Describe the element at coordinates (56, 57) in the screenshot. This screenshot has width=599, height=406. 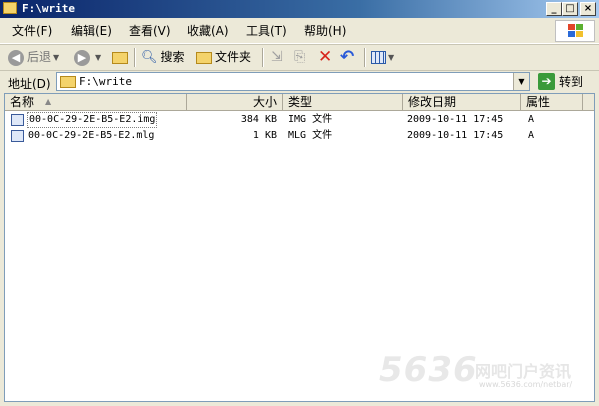
I see `back-dropdown-icon: ▼` at that location.